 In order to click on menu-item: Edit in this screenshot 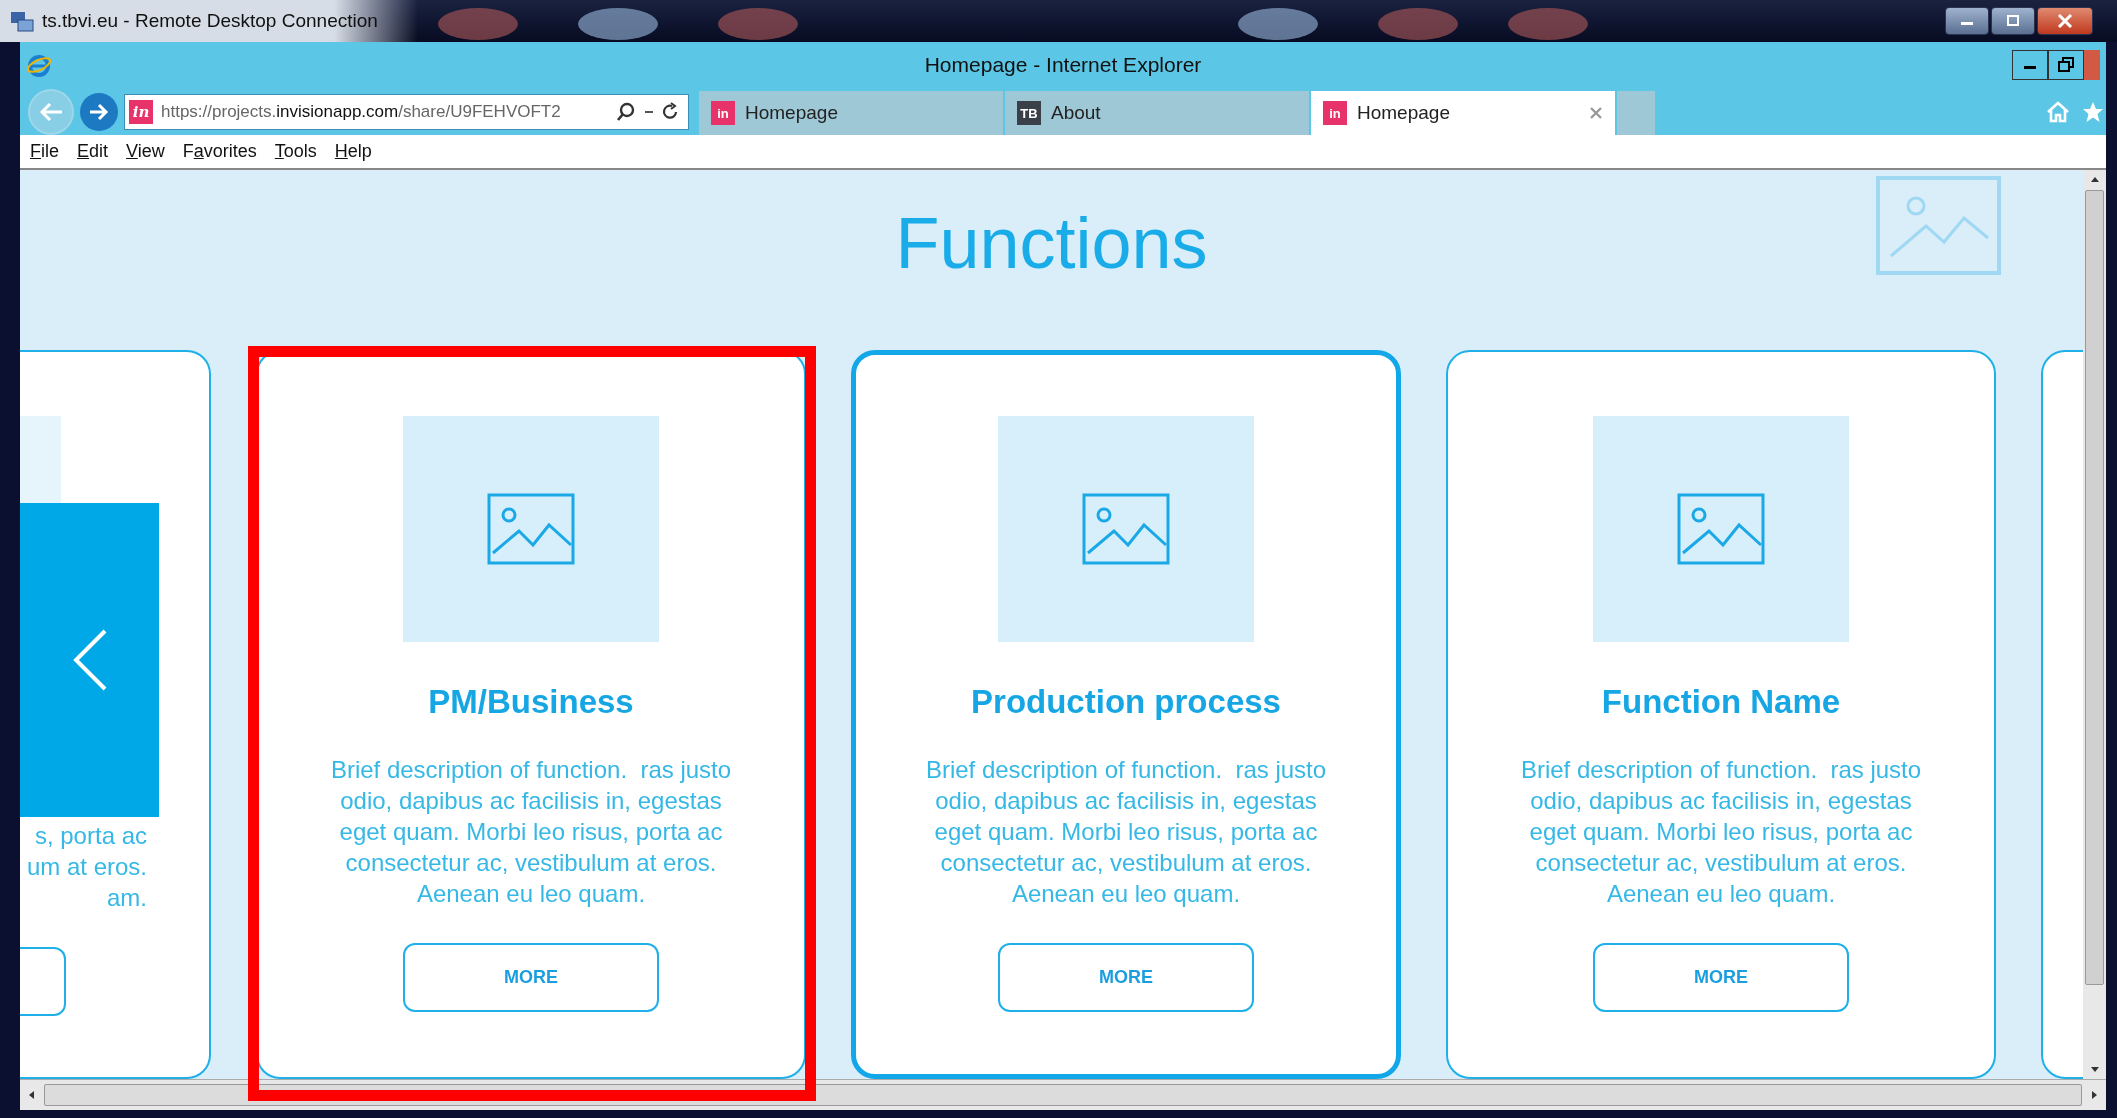, I will do `click(93, 151)`.